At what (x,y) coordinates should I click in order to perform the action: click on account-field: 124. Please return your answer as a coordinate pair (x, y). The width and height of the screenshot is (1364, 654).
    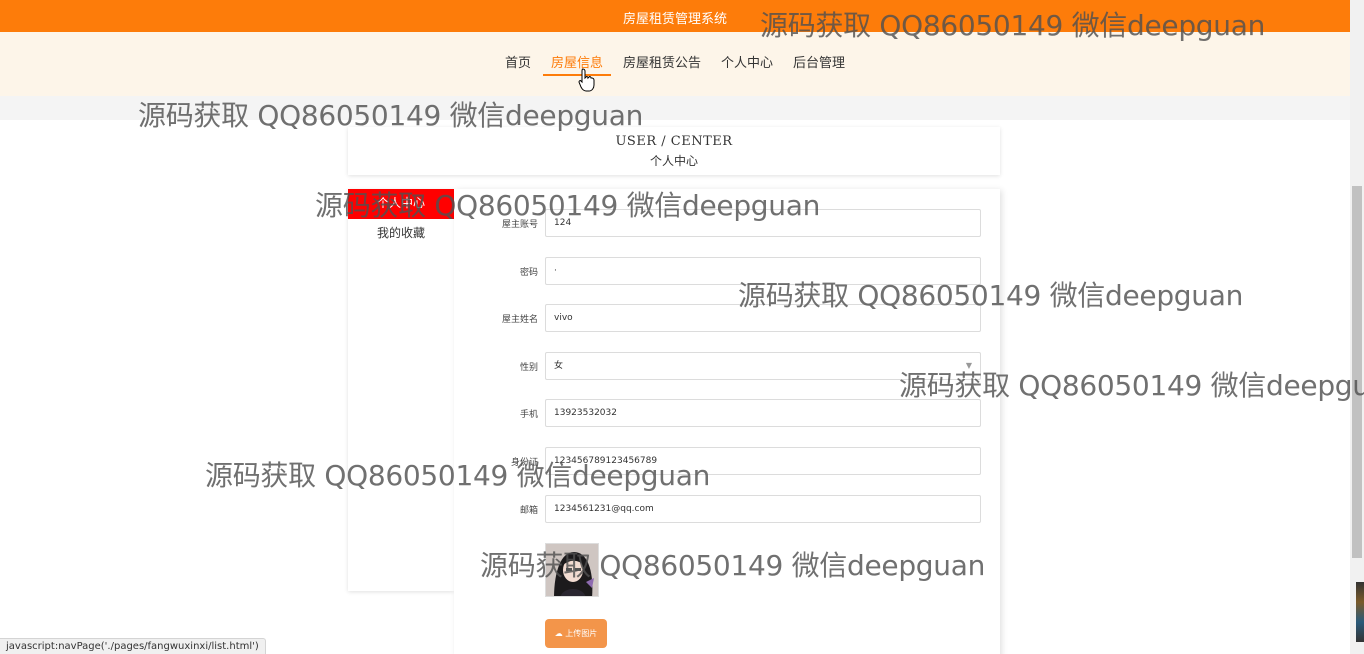
    Looking at the image, I should click on (763, 223).